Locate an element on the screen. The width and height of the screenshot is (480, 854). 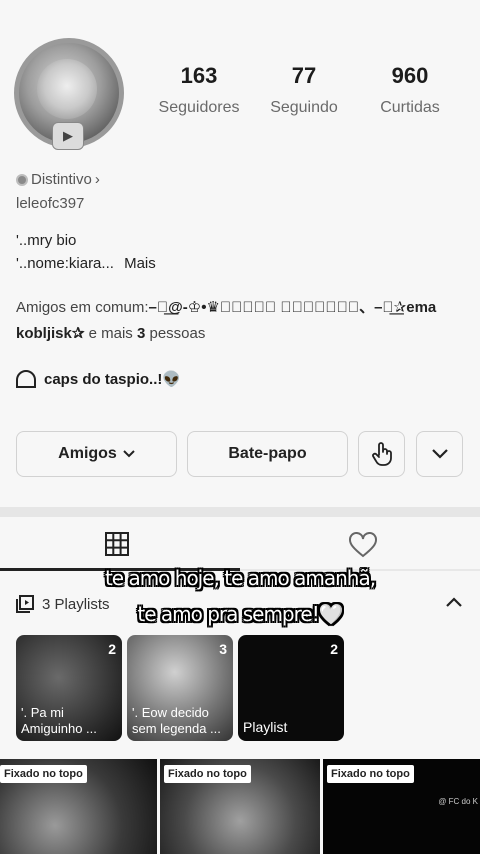
chevron-right-icon: › is located at coordinates (97, 179).